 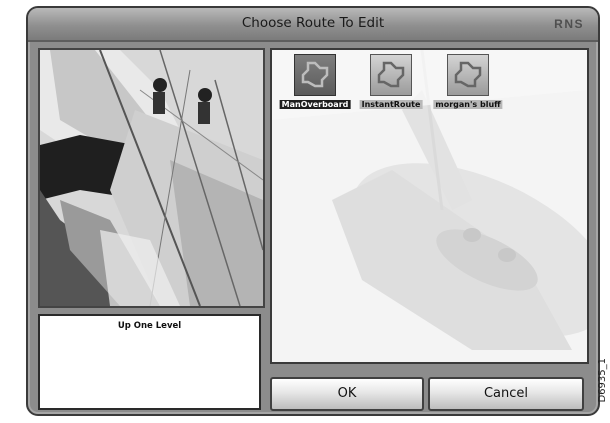 I want to click on route-item-instantroute: InstantRoute, so click(x=391, y=87).